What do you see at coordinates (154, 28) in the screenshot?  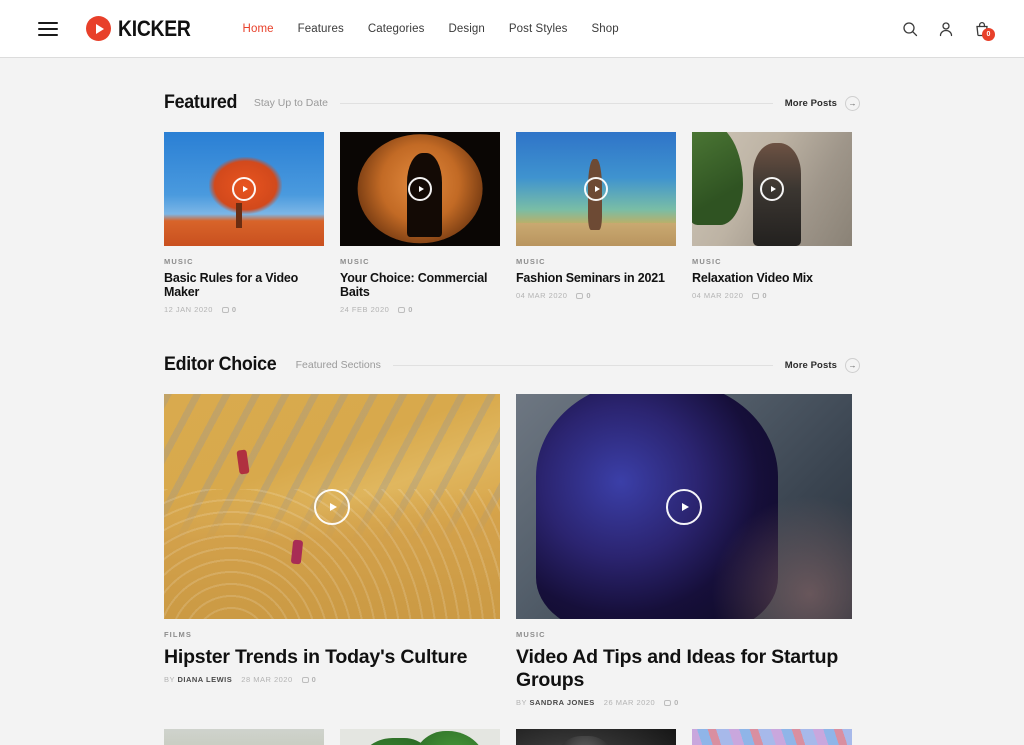 I see `logo-text: KICKER` at bounding box center [154, 28].